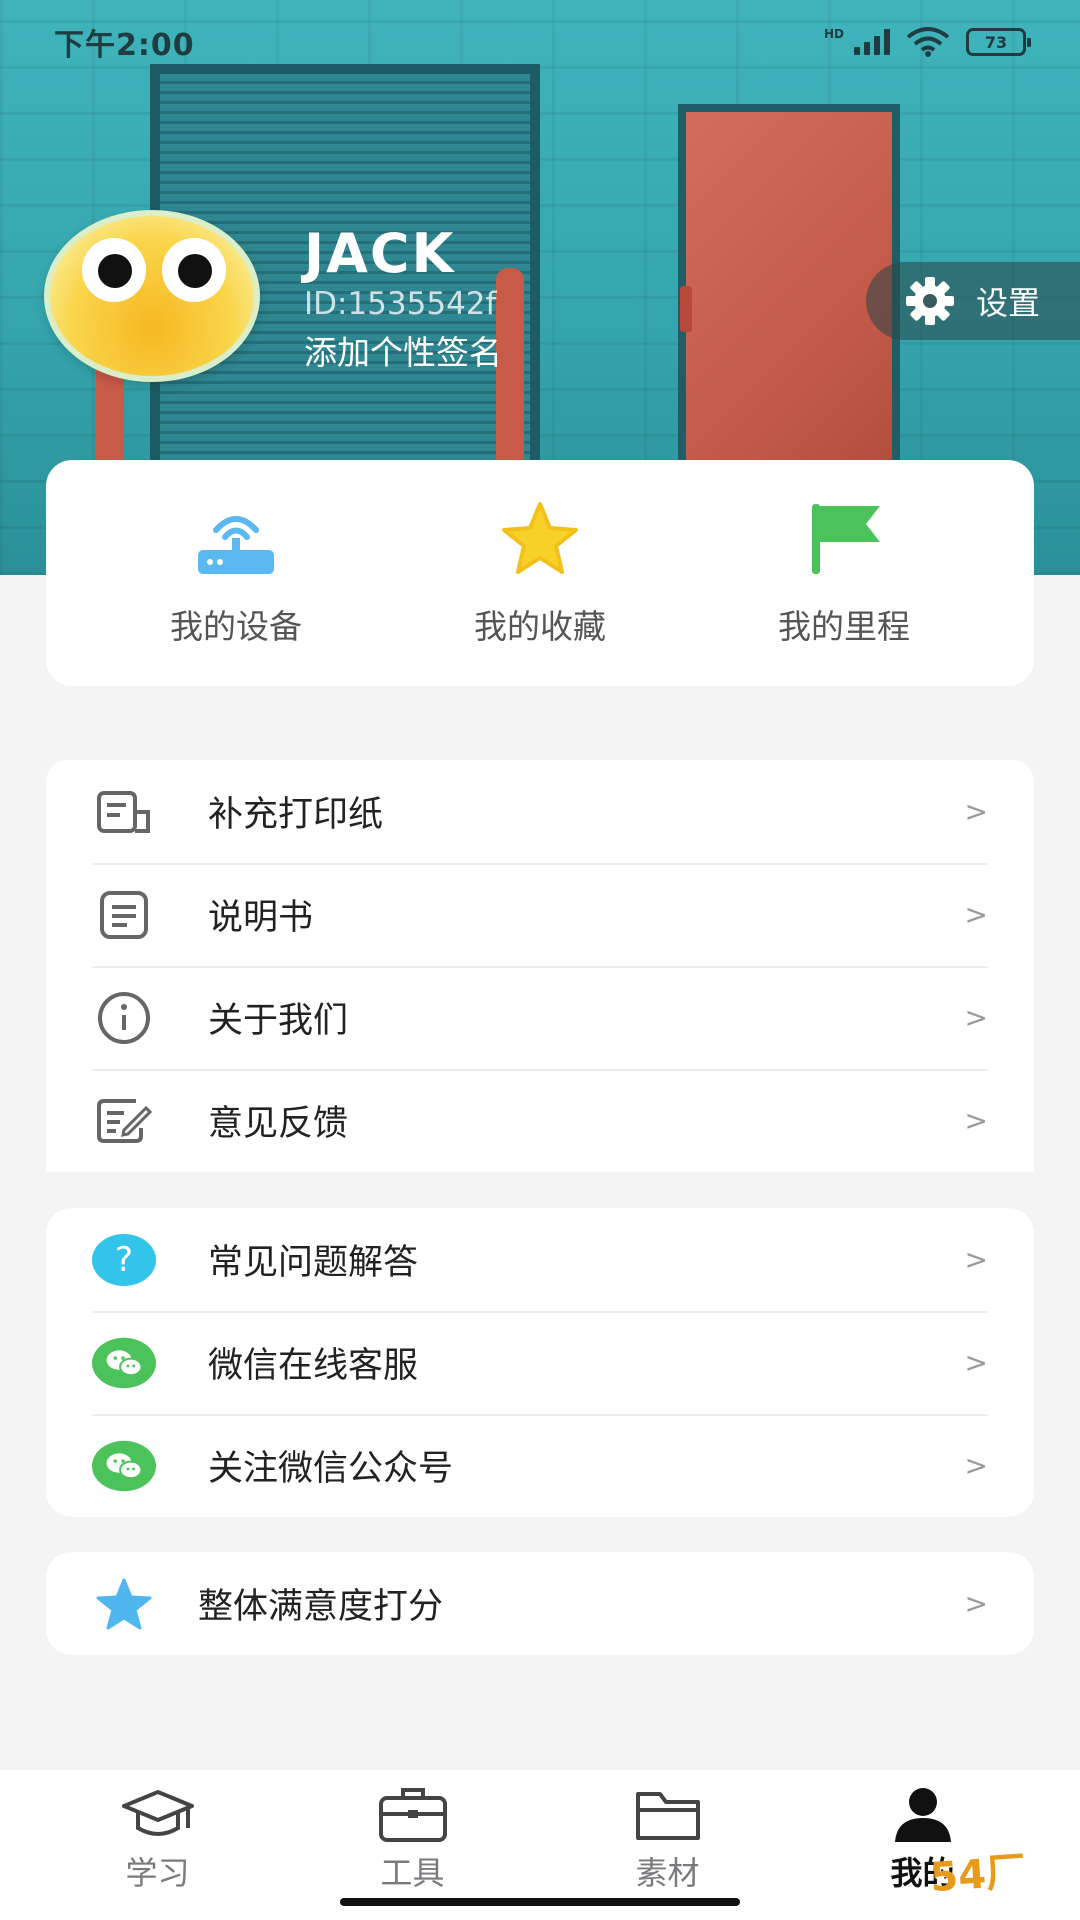 The height and width of the screenshot is (1920, 1080). I want to click on menu-item-about-us: 关于我们 >, so click(540, 1017).